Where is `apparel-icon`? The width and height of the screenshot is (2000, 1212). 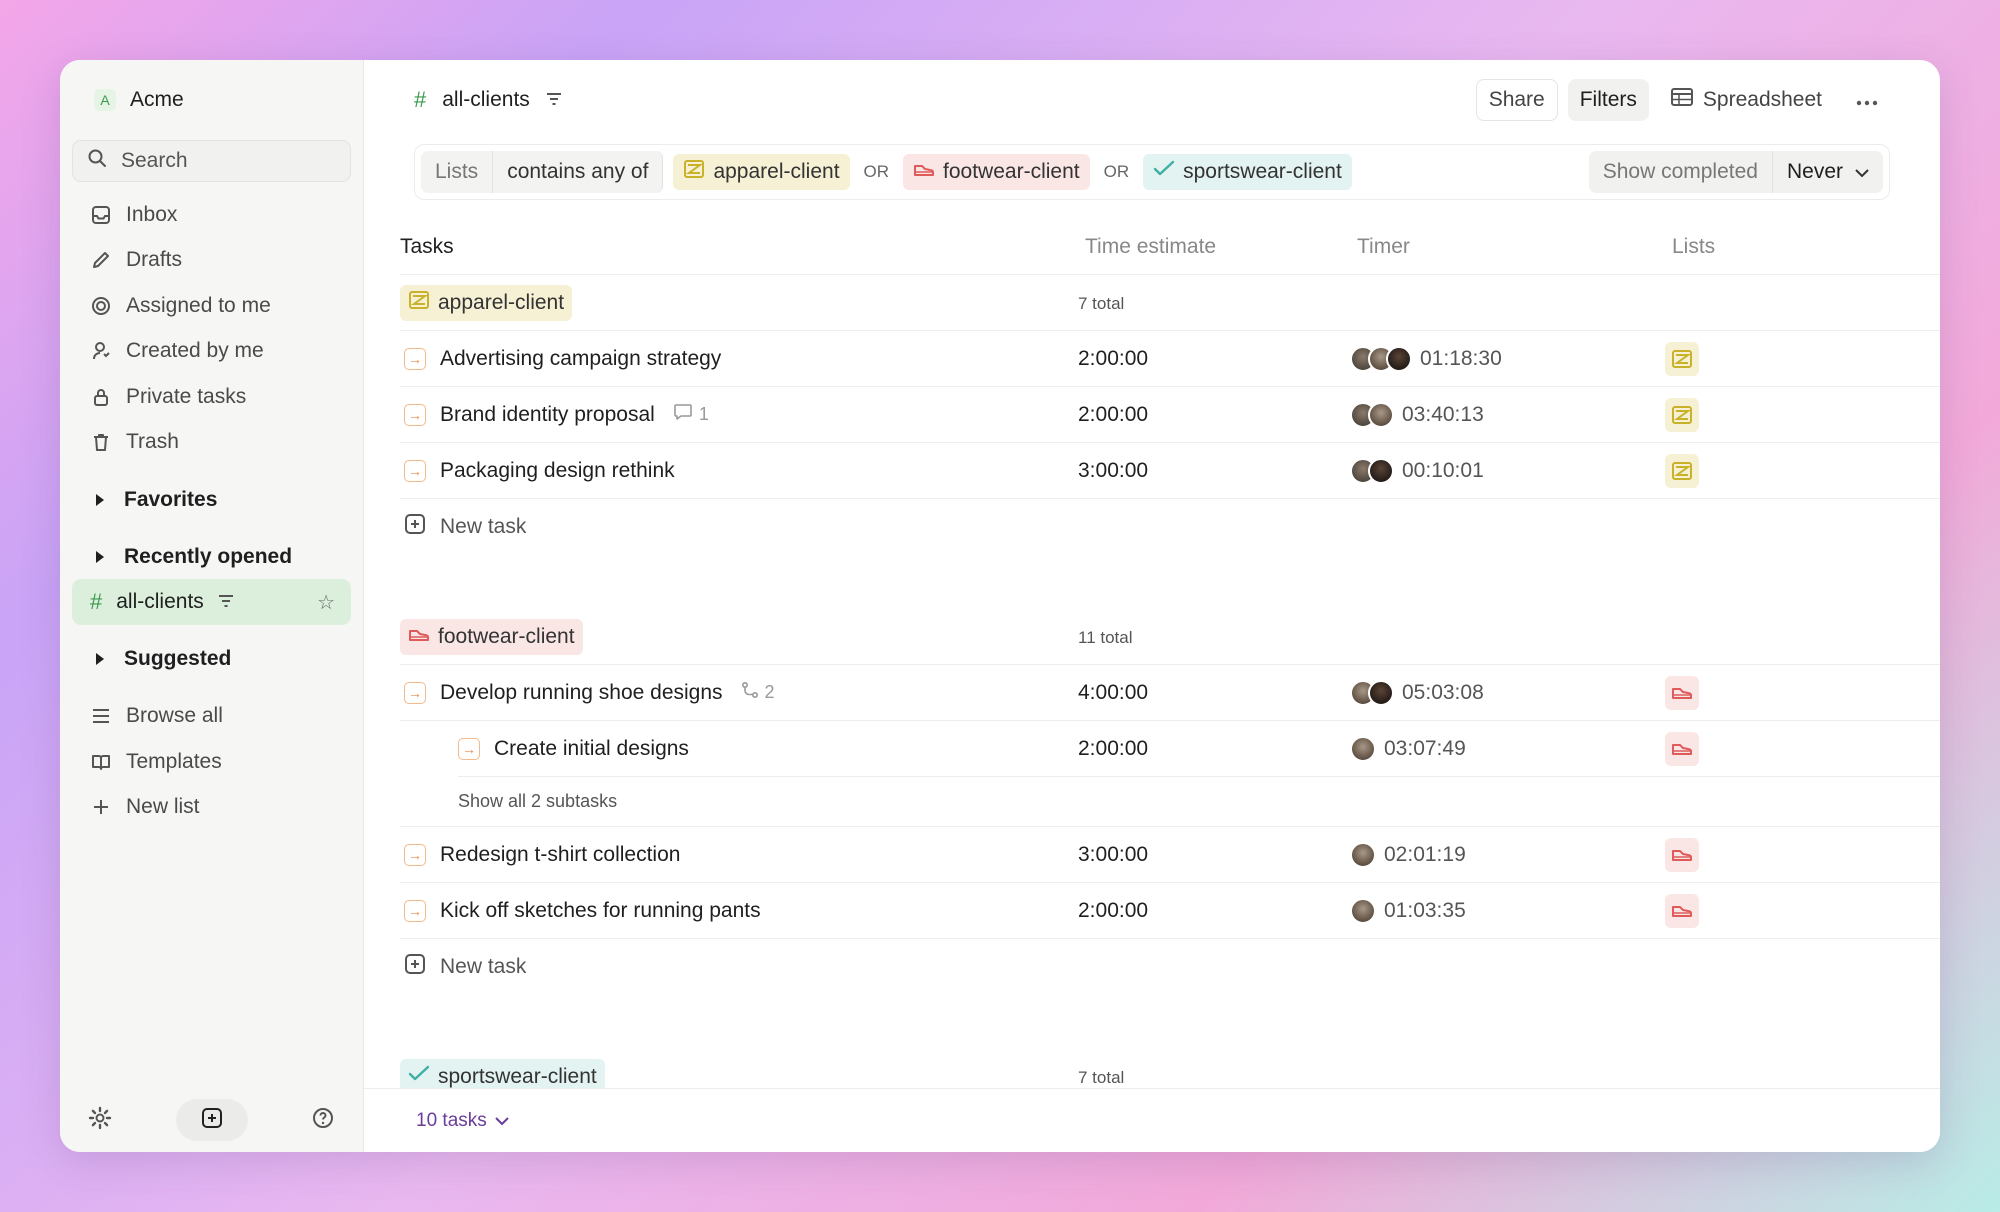
apparel-icon is located at coordinates (1682, 470).